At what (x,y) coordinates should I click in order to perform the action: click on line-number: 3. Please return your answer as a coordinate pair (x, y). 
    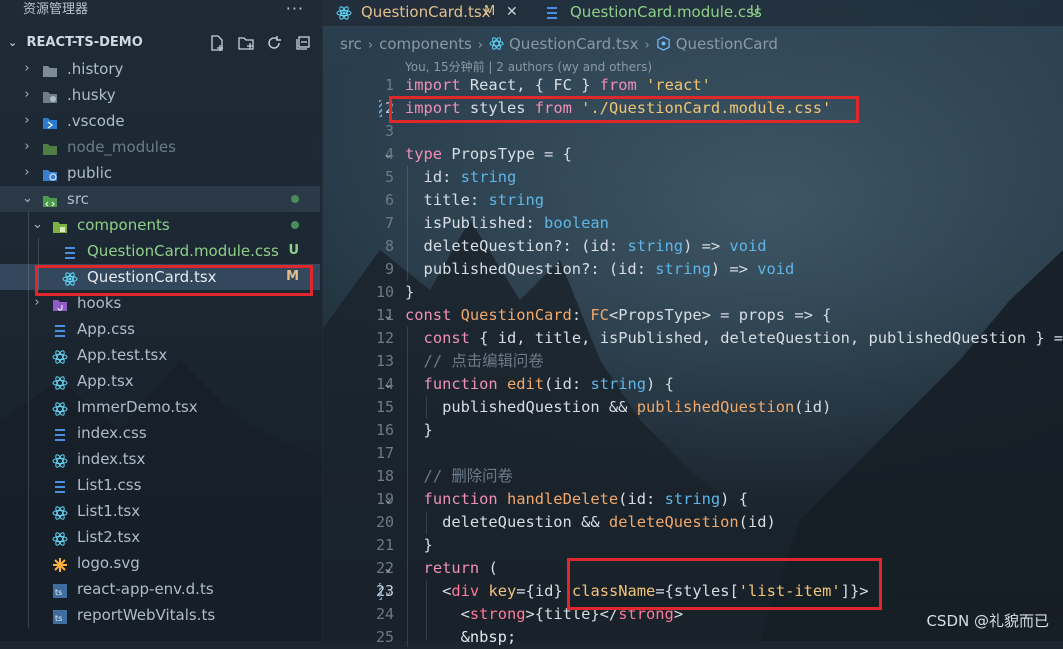
    Looking at the image, I should click on (389, 131).